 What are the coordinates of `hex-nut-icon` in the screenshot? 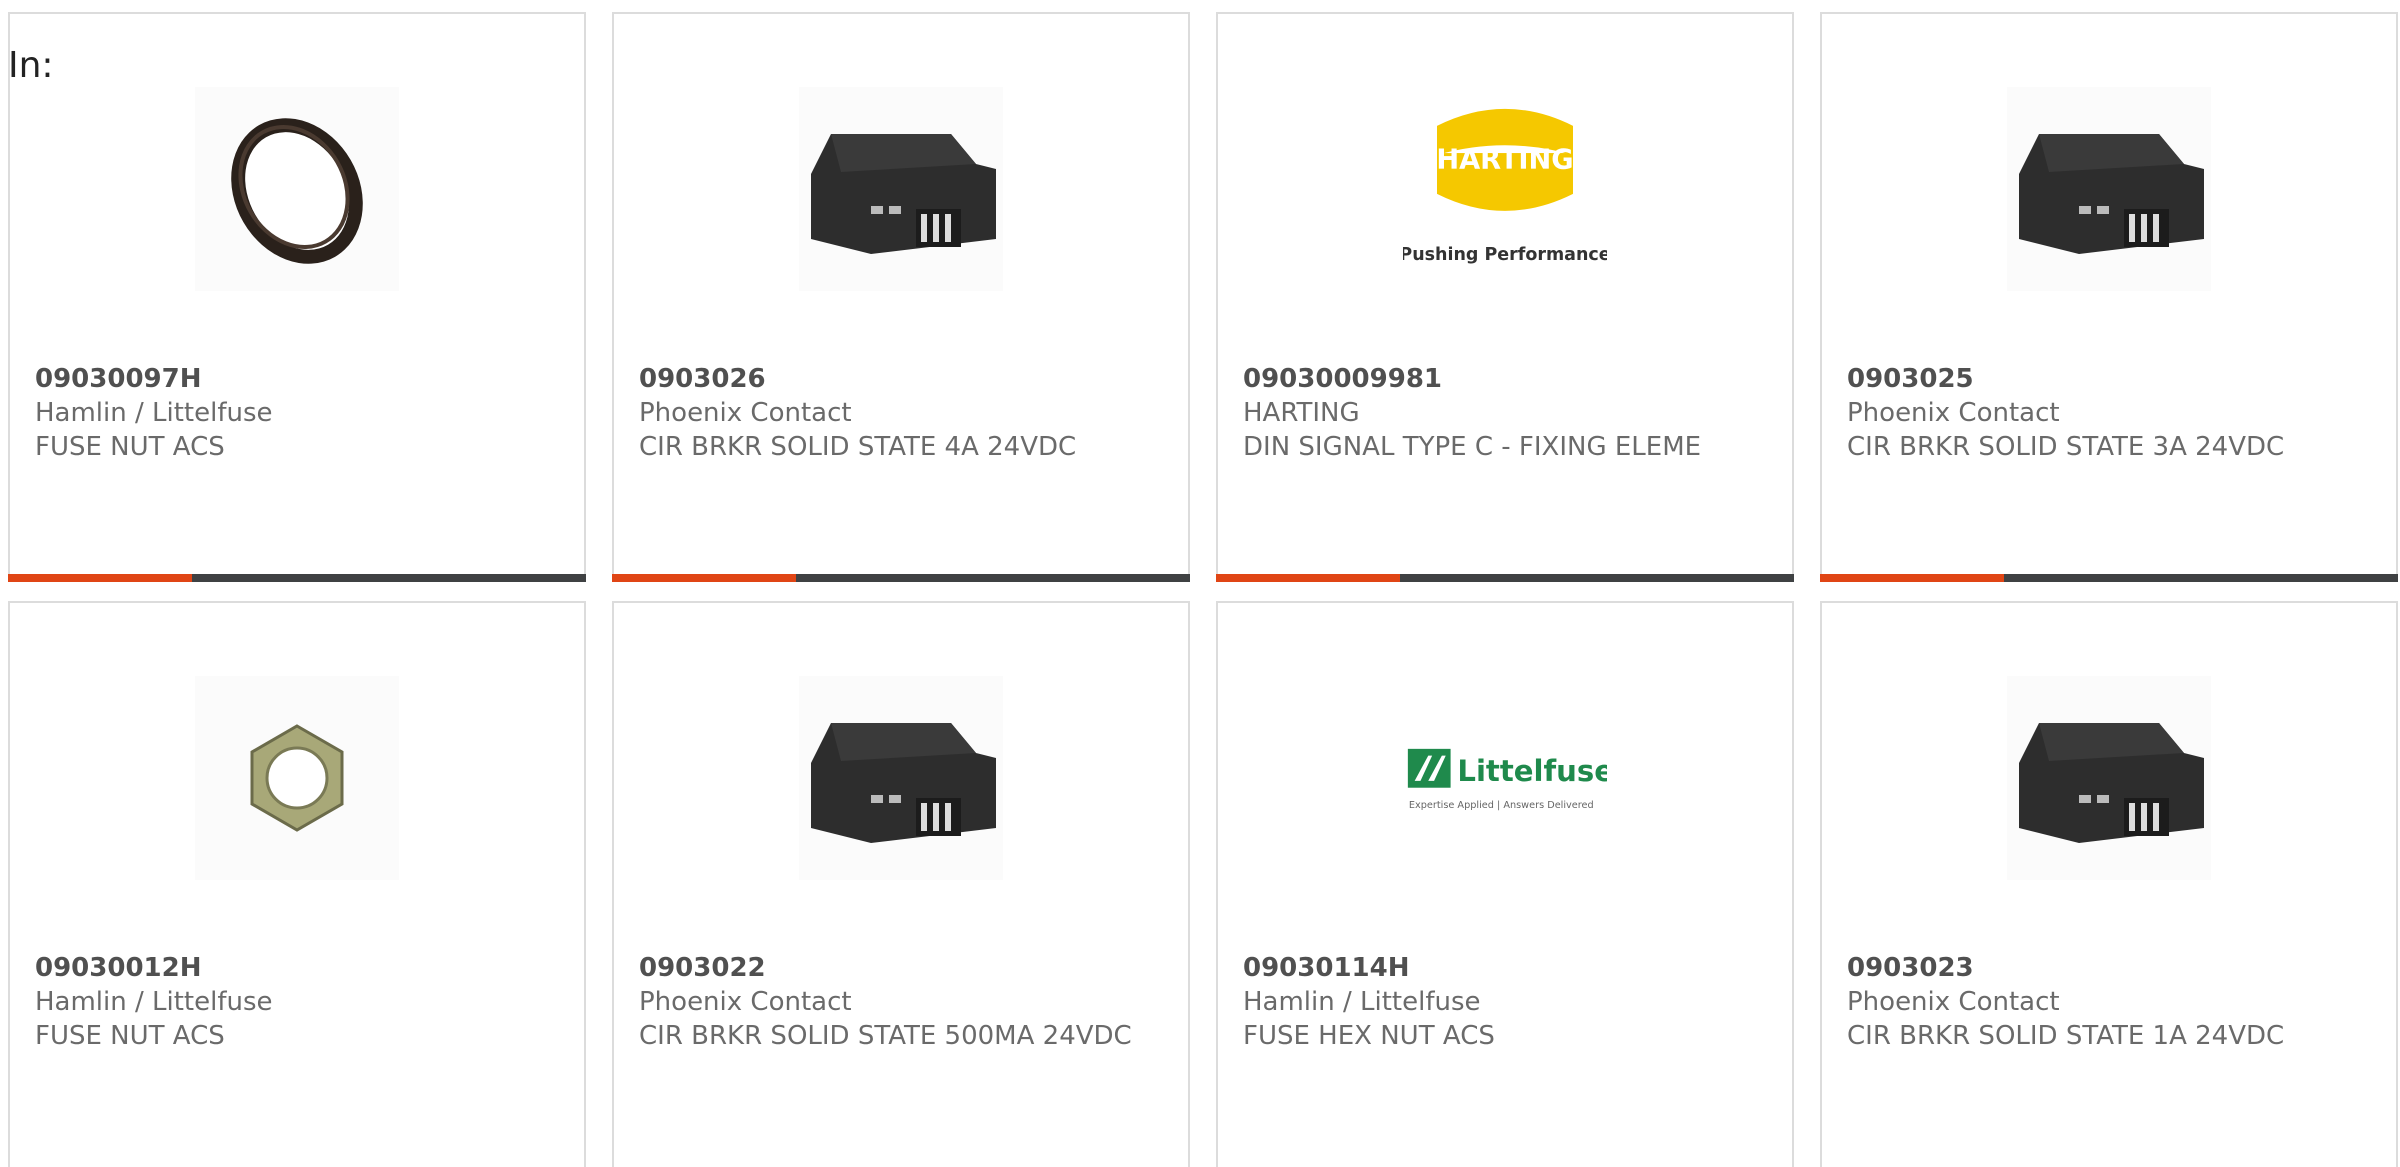 It's located at (297, 778).